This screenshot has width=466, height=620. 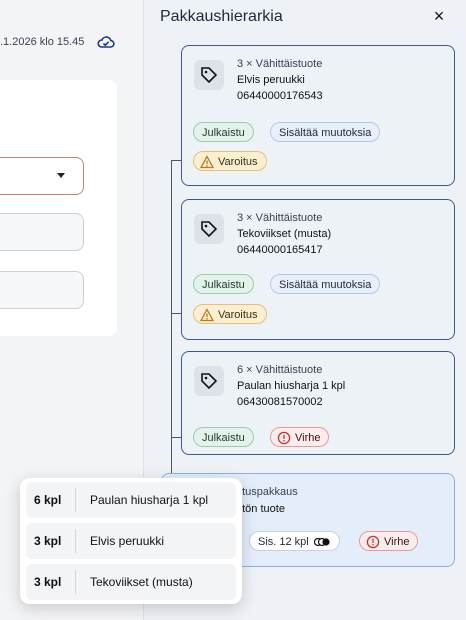 What do you see at coordinates (280, 96) in the screenshot?
I see `item-code: 06440000176543` at bounding box center [280, 96].